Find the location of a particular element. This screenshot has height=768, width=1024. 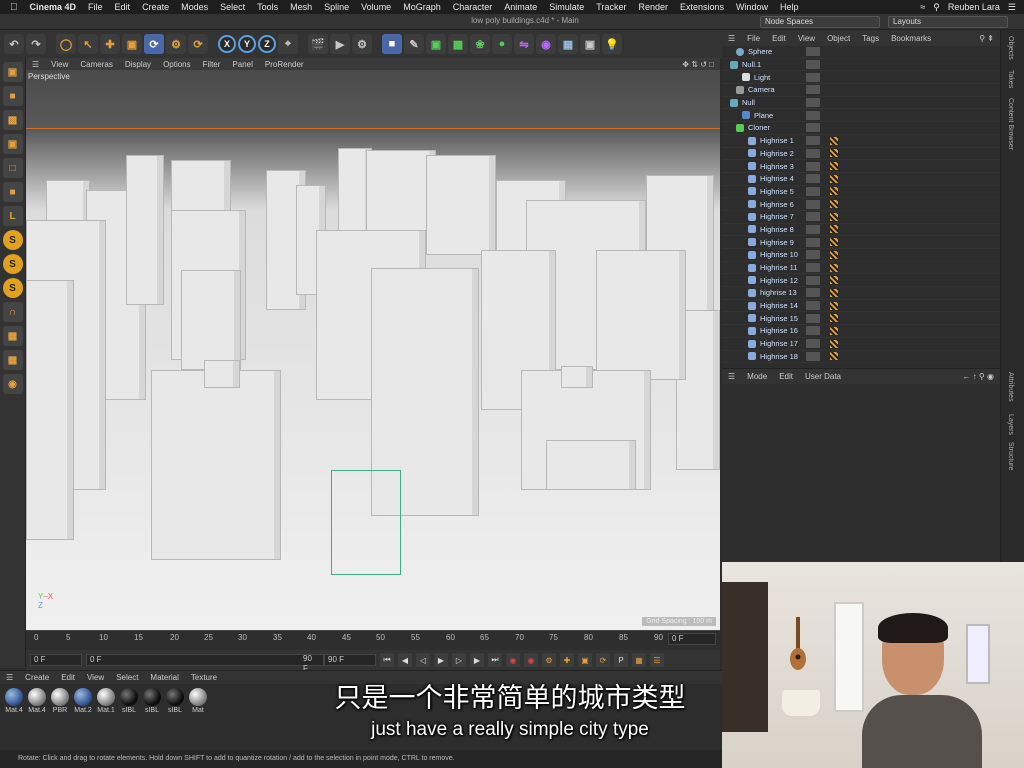

key-position-icon: ✚ is located at coordinates (567, 660).